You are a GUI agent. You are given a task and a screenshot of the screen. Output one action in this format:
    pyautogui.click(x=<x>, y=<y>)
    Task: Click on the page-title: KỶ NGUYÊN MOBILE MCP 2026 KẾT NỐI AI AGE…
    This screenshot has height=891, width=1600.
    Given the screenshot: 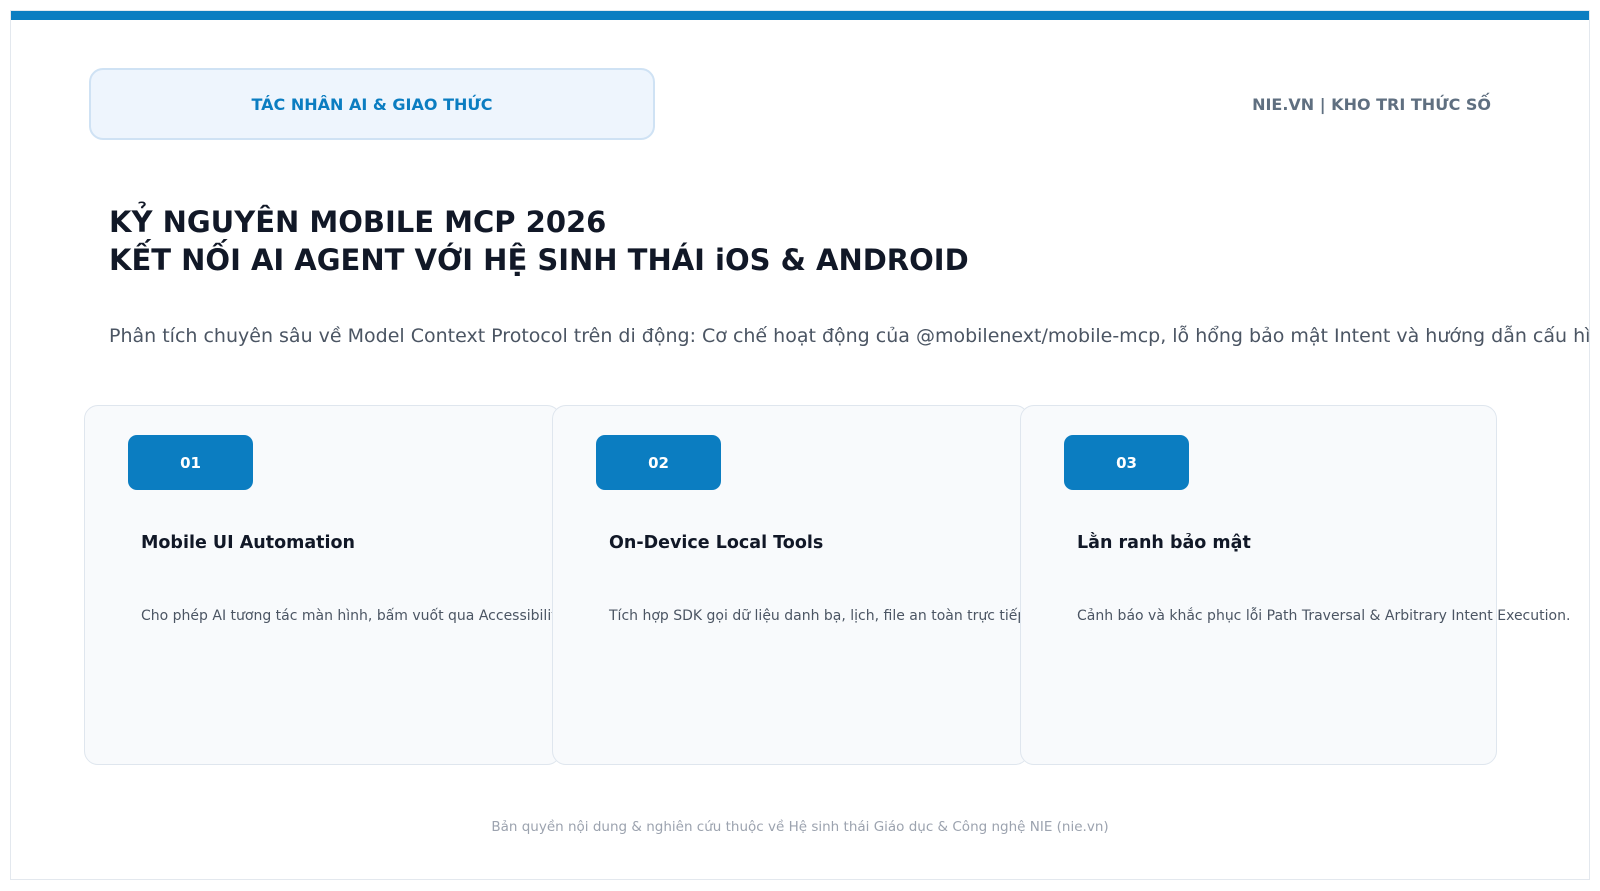 What is the action you would take?
    pyautogui.click(x=539, y=241)
    